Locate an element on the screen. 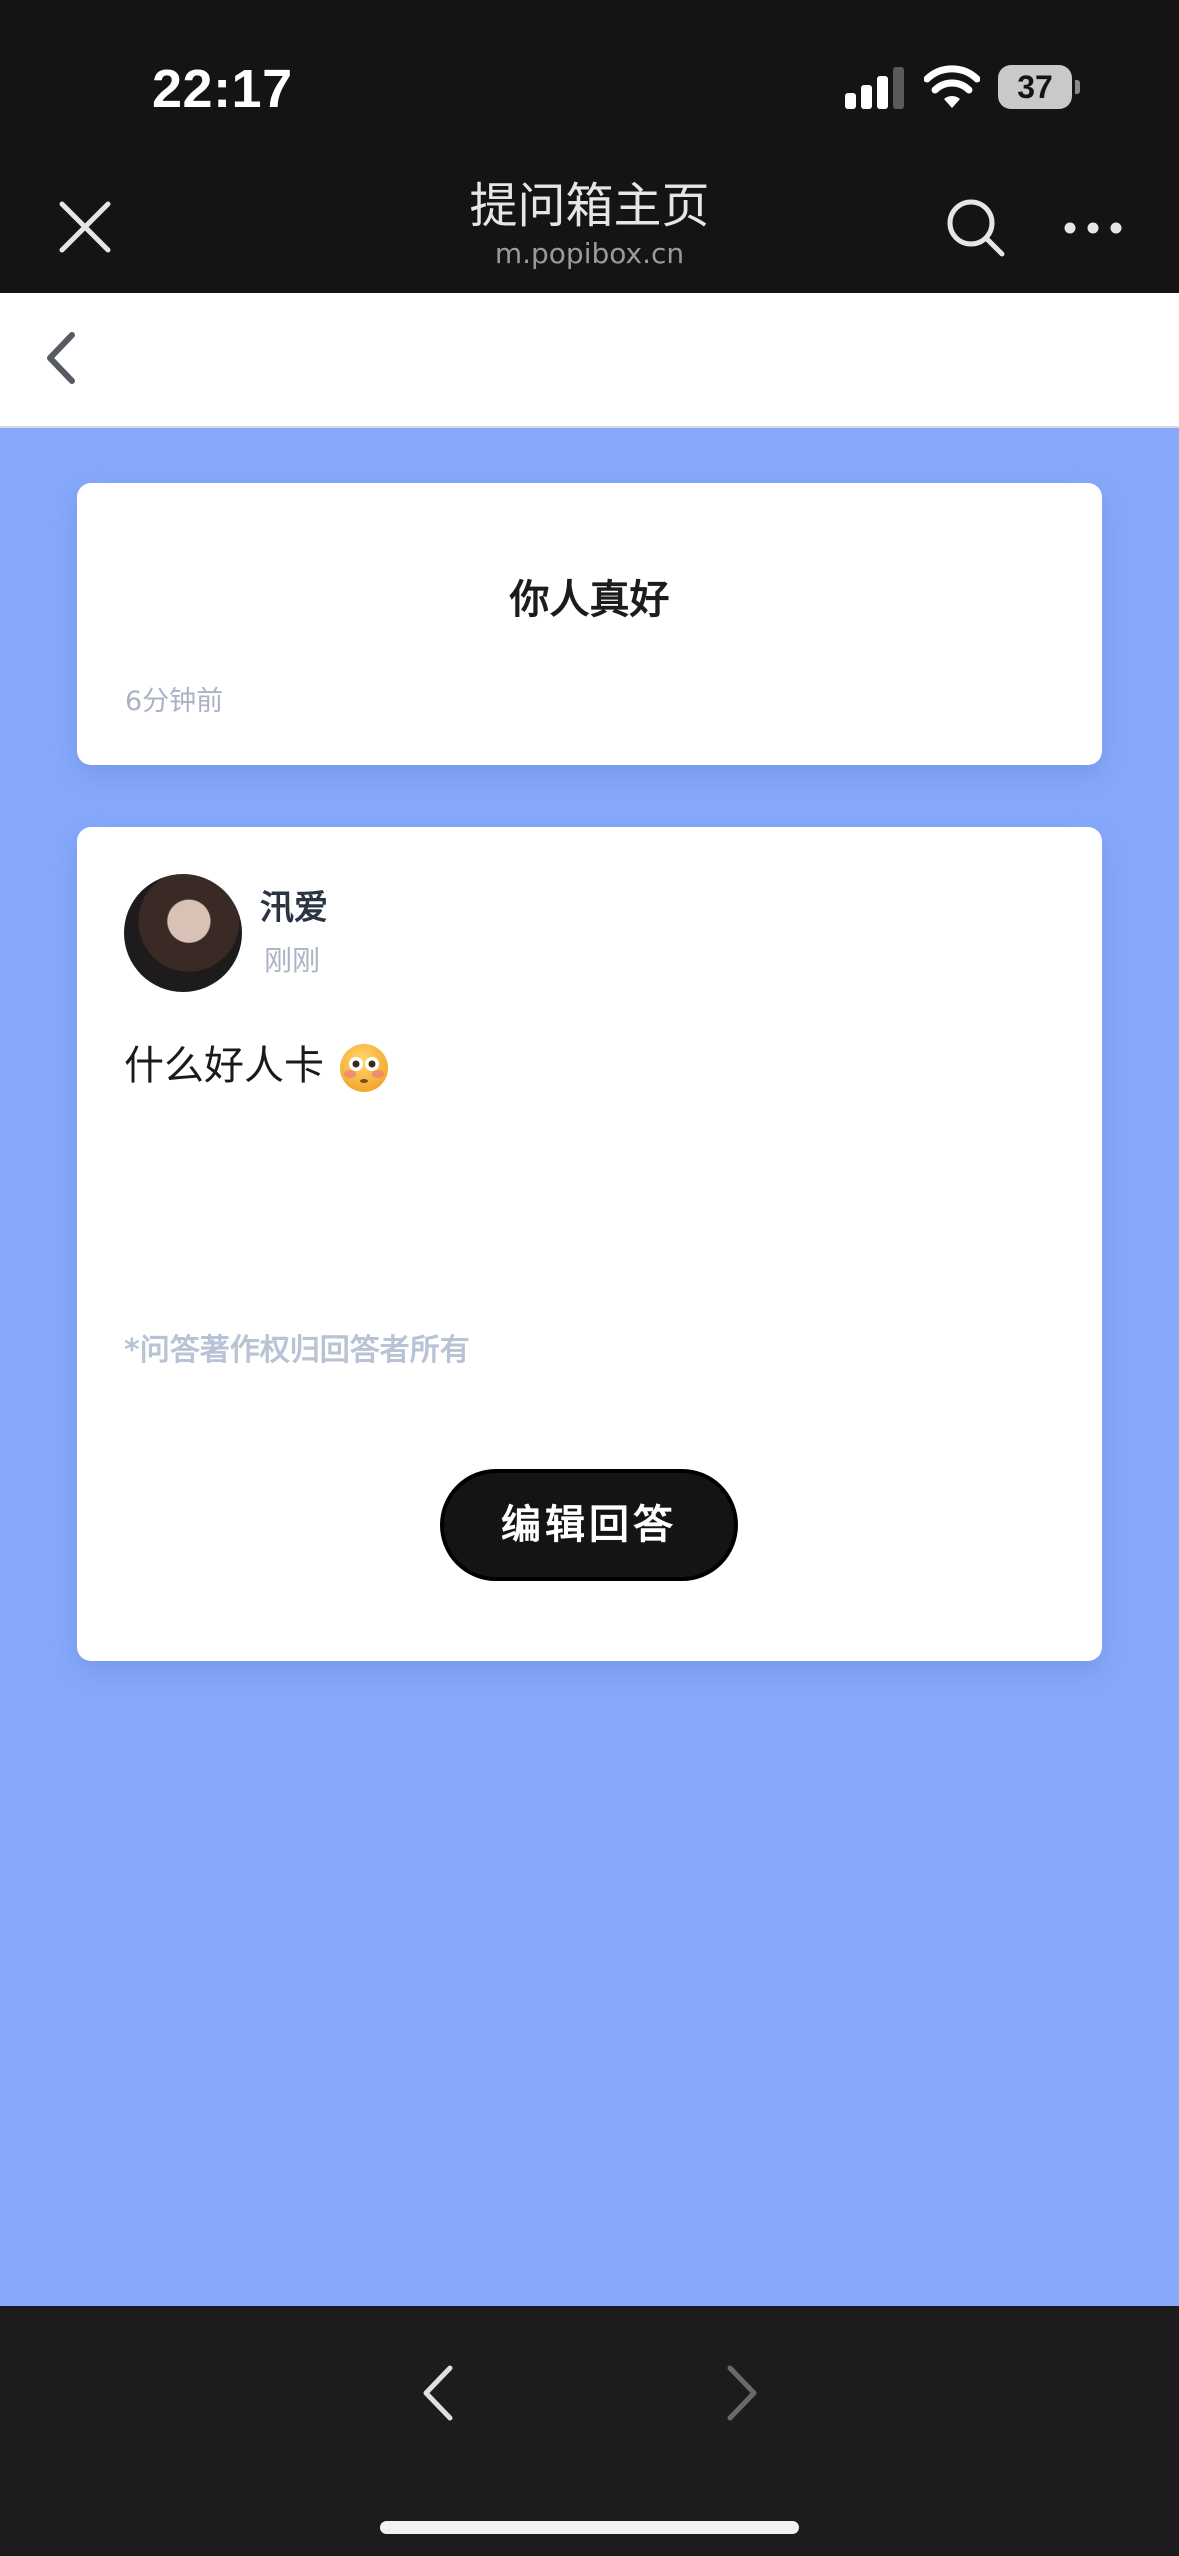 The image size is (1179, 2556). browser-toolbar is located at coordinates (589, 2431).